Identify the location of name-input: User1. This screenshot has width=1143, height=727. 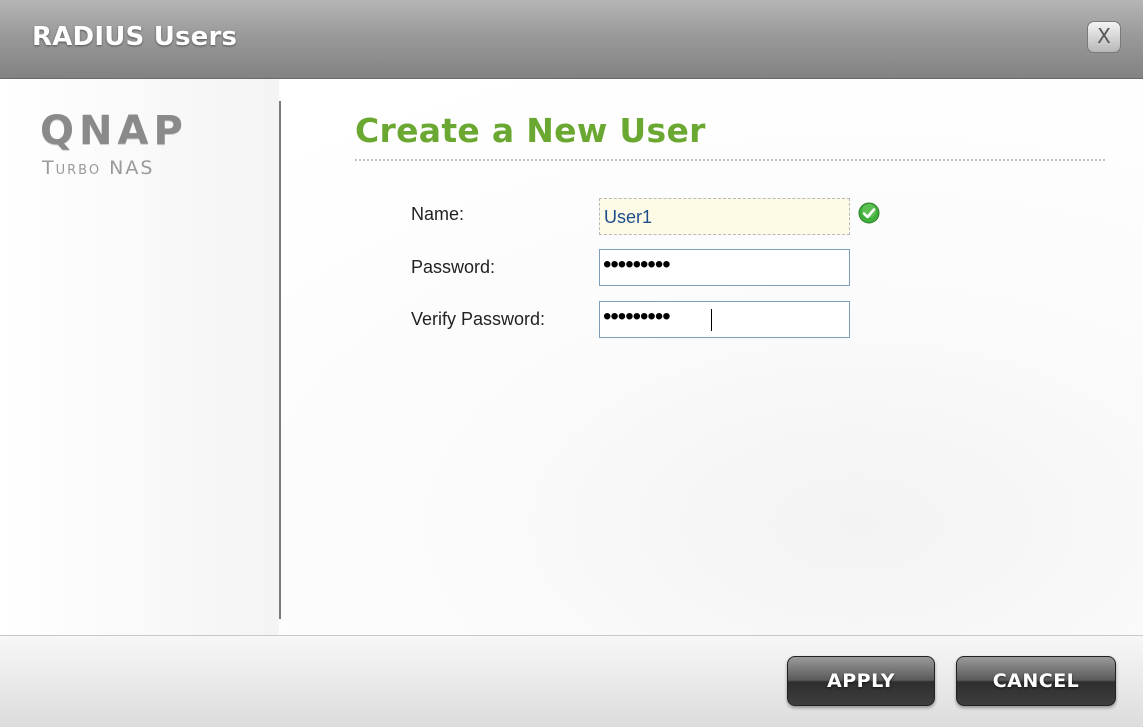
(724, 216).